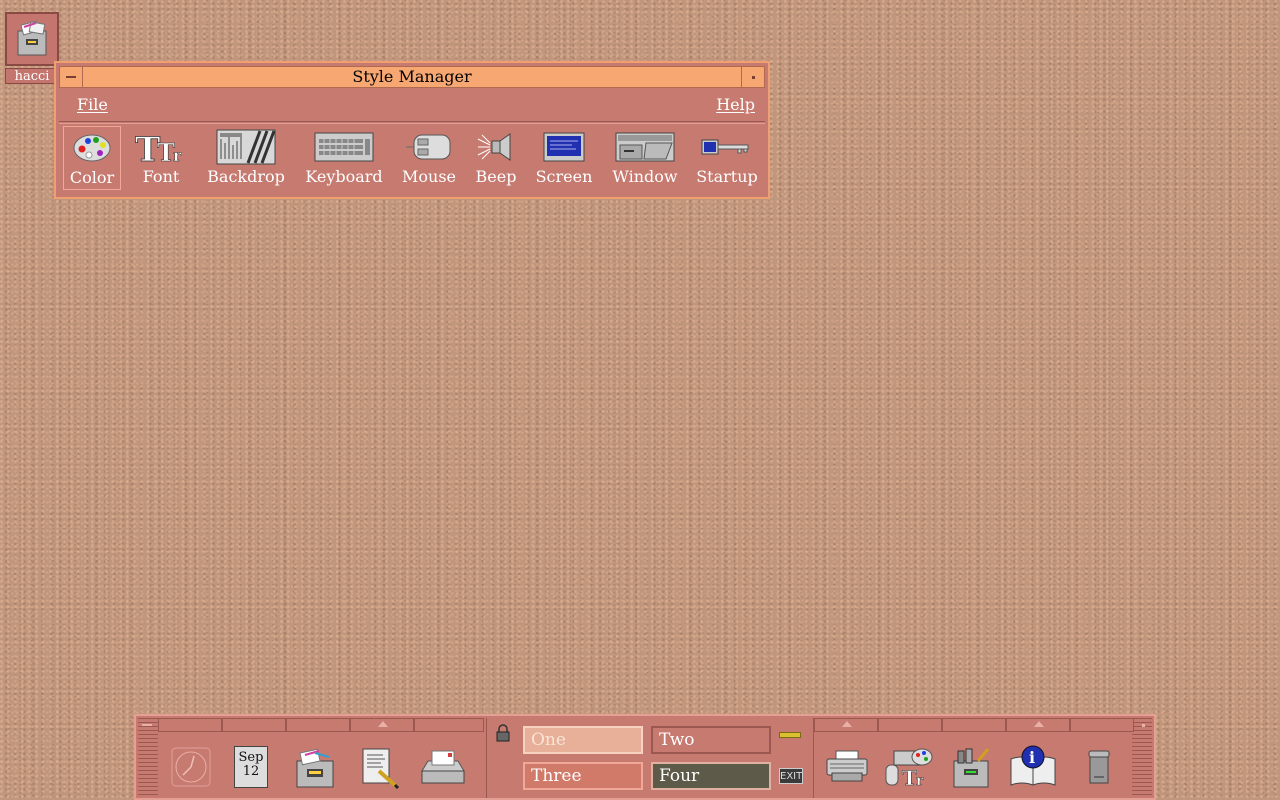 The height and width of the screenshot is (800, 1280). What do you see at coordinates (1143, 725) in the screenshot?
I see `panel-minimize-button` at bounding box center [1143, 725].